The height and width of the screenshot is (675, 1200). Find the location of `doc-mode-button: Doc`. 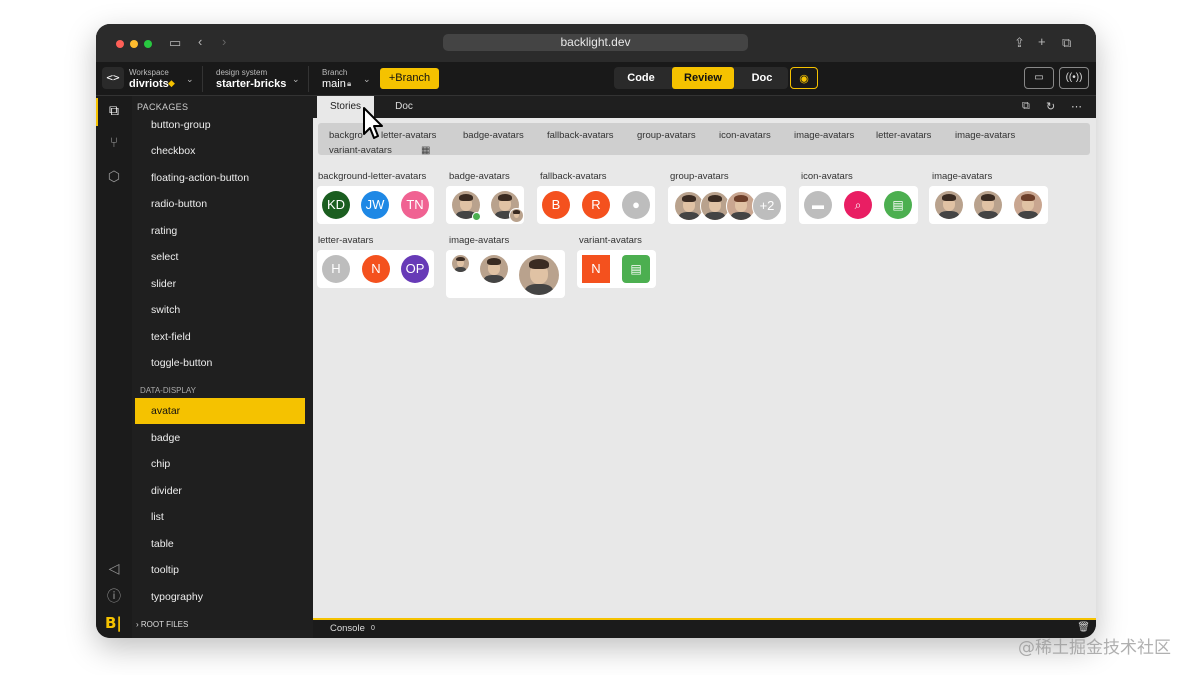

doc-mode-button: Doc is located at coordinates (762, 78).